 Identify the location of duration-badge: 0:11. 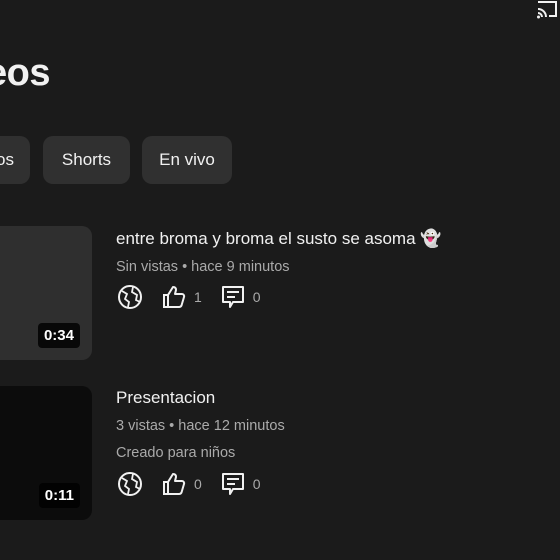
(59, 495).